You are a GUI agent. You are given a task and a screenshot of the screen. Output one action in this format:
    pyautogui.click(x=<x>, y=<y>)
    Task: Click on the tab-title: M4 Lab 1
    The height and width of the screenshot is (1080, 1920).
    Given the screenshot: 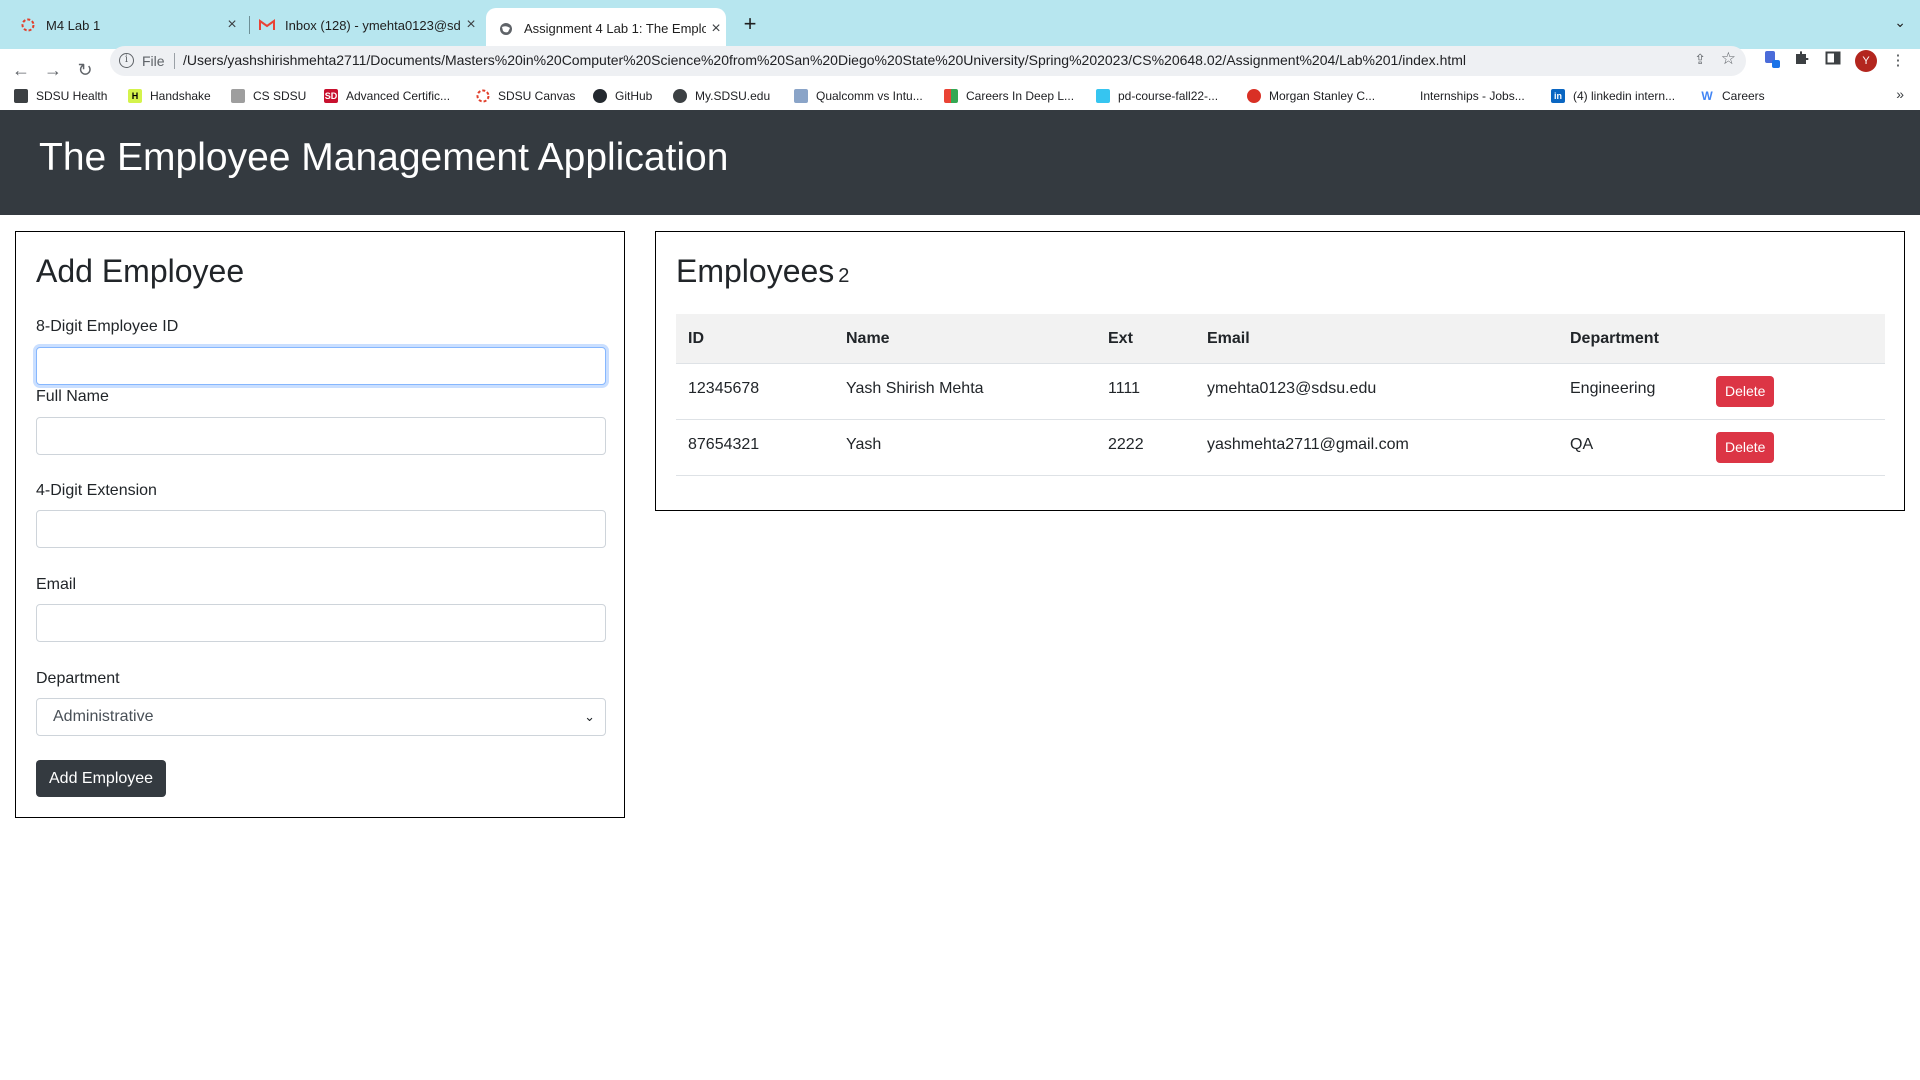 What is the action you would take?
    pyautogui.click(x=73, y=25)
    